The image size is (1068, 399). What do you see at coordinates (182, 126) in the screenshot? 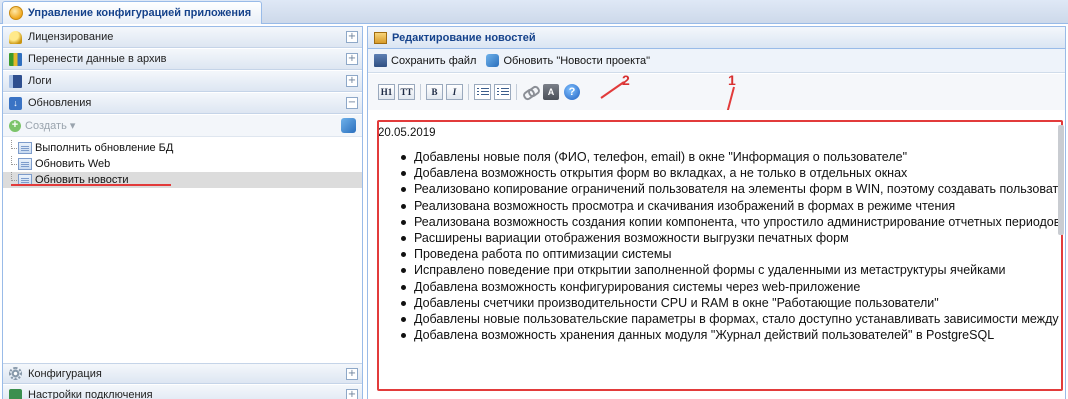
I see `create-toolbar: + Создать ▾` at bounding box center [182, 126].